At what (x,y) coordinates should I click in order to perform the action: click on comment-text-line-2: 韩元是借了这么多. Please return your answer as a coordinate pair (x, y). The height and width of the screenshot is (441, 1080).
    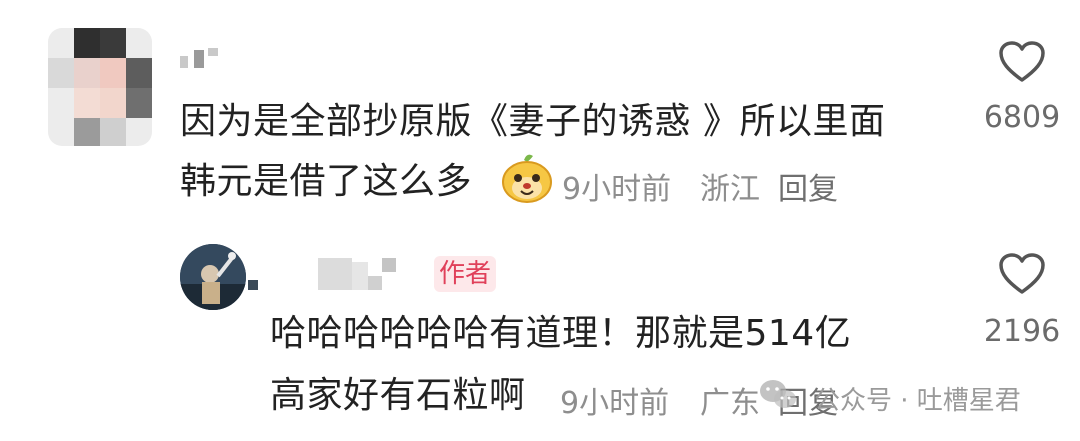
    Looking at the image, I should click on (326, 181).